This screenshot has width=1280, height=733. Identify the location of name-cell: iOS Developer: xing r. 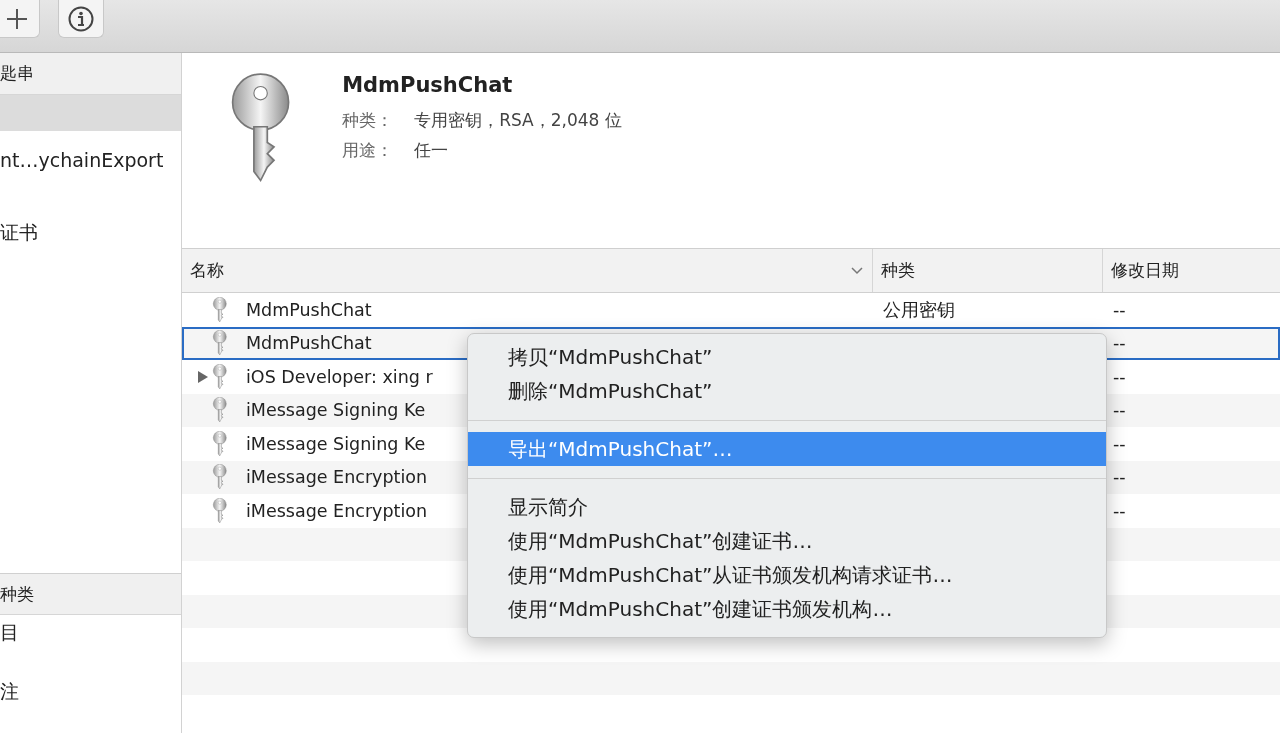
(339, 376).